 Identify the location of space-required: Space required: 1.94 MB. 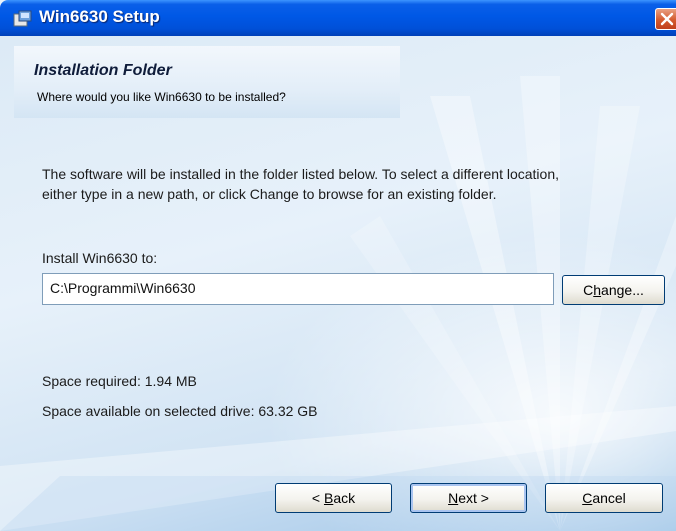
(119, 381).